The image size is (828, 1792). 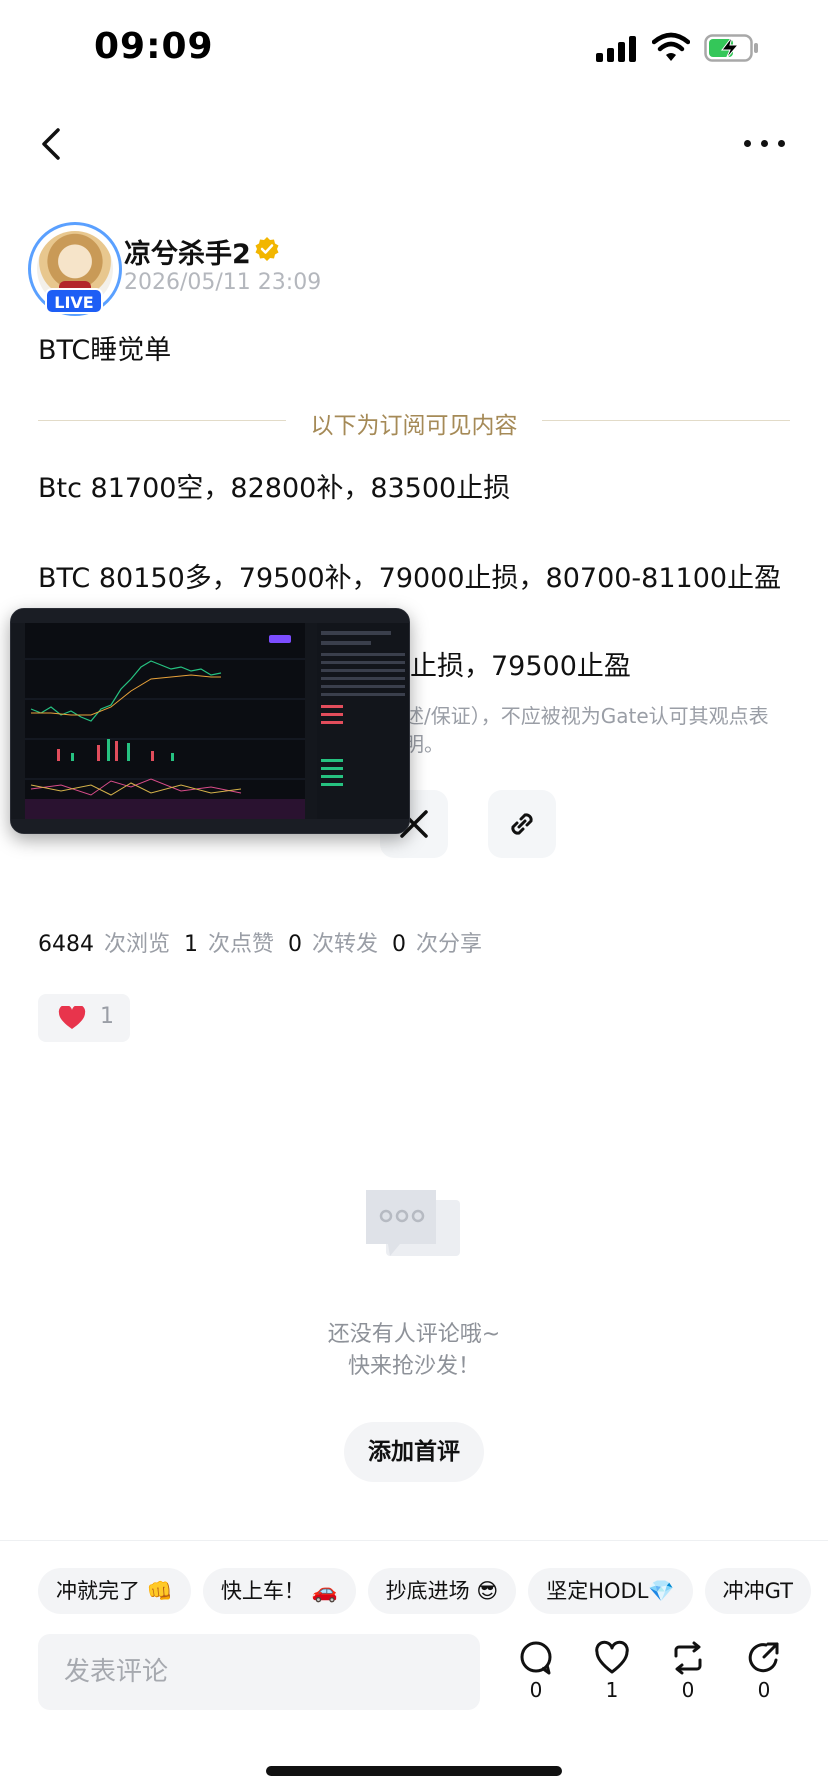 I want to click on divider-right, so click(x=666, y=420).